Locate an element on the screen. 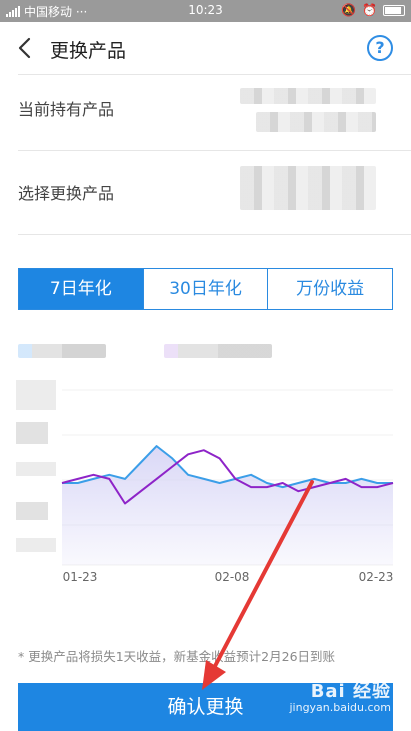 The width and height of the screenshot is (411, 731). watermark: Bai 经验 jingyan.baidu.com is located at coordinates (340, 698).